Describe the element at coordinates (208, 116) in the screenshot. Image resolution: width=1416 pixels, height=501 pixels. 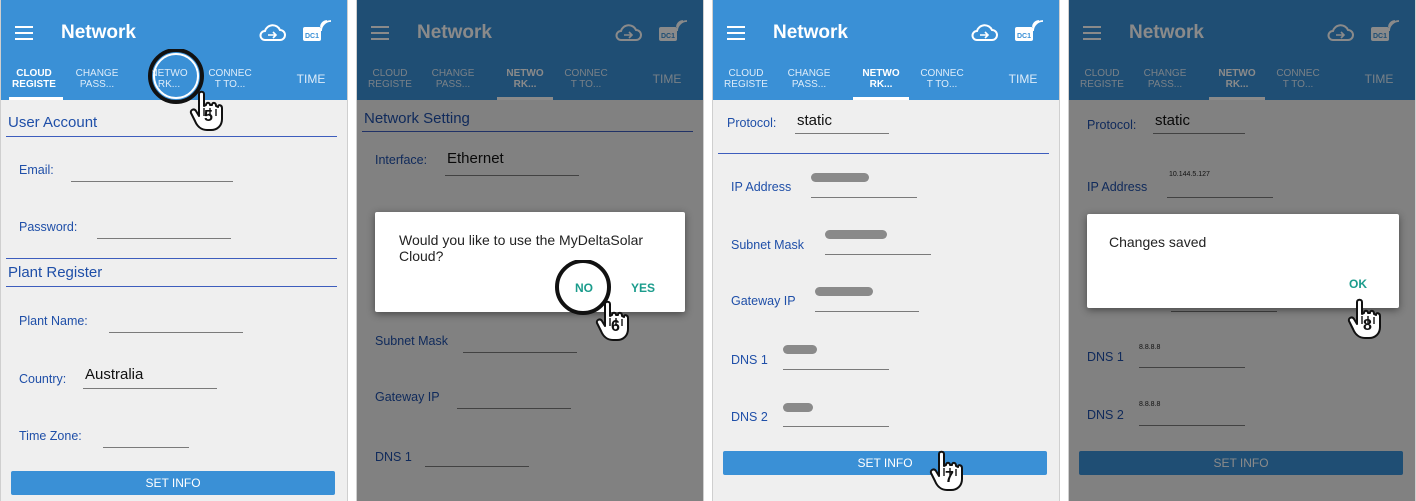
I see `step-number: 5` at that location.